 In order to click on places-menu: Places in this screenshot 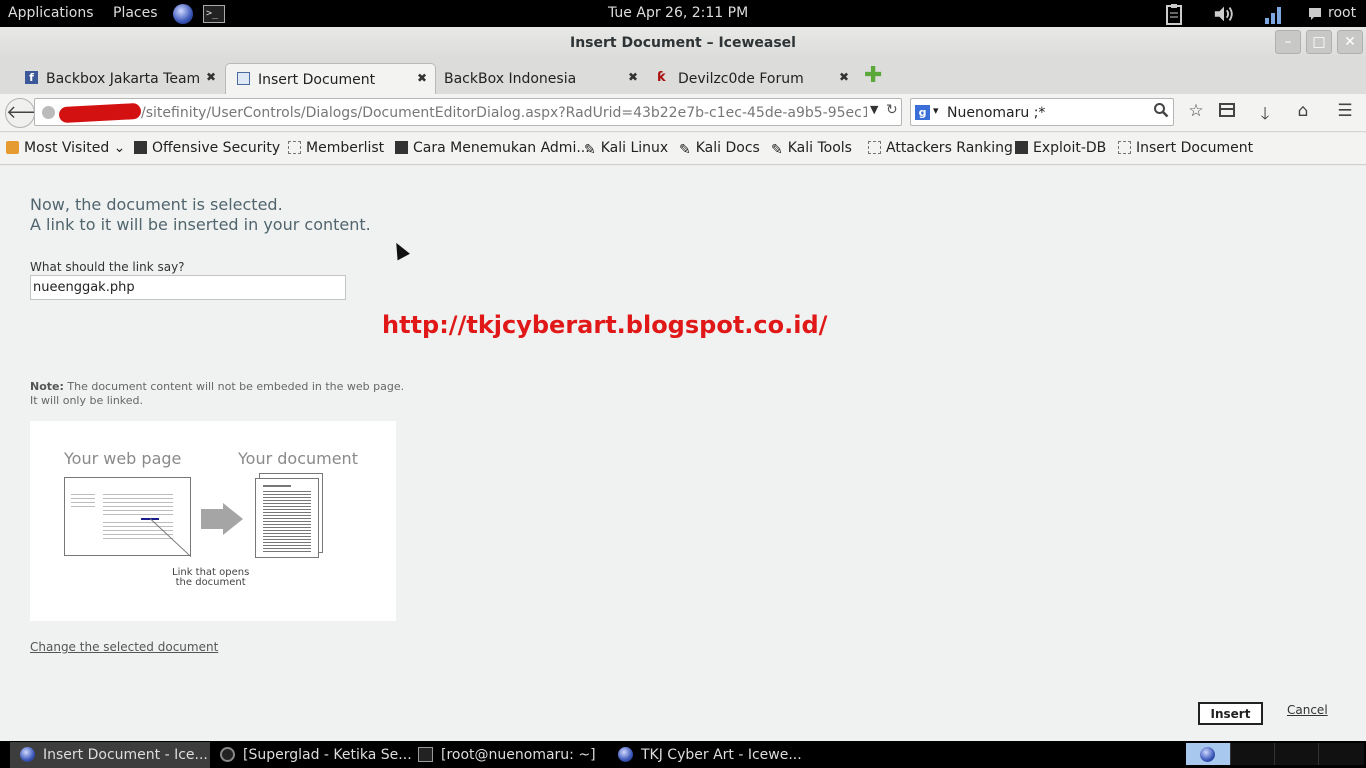, I will do `click(135, 13)`.